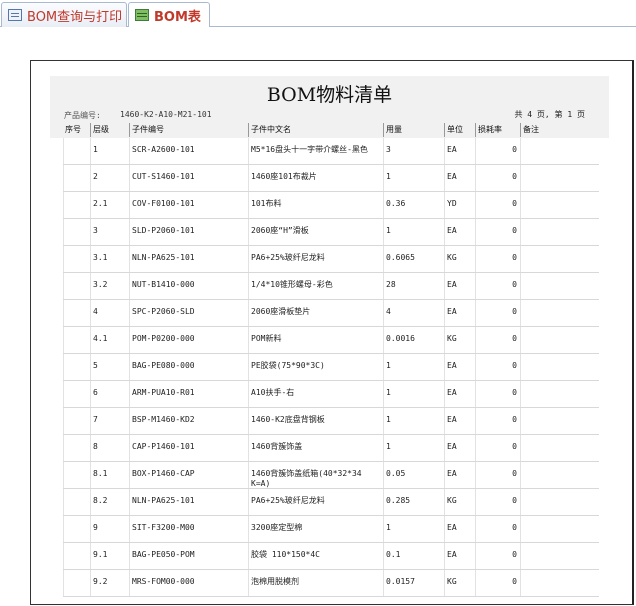 Image resolution: width=636 pixels, height=606 pixels. What do you see at coordinates (413, 313) in the screenshot?
I see `cell-qty: 4` at bounding box center [413, 313].